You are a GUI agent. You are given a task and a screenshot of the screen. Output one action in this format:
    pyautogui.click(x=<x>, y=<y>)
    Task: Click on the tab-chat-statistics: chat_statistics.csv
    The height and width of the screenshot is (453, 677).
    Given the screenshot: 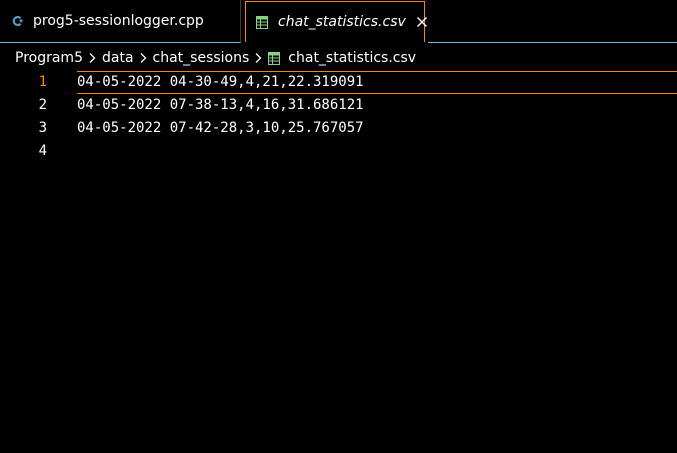 What is the action you would take?
    pyautogui.click(x=336, y=21)
    